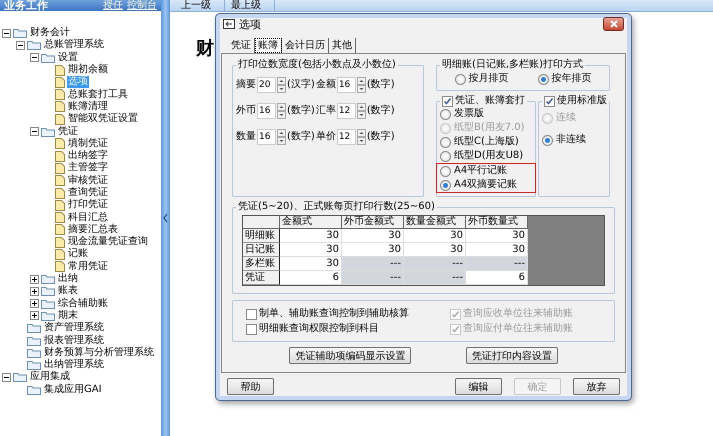 Image resolution: width=713 pixels, height=436 pixels. Describe the element at coordinates (68, 316) in the screenshot. I see `tree-item: 期末` at that location.